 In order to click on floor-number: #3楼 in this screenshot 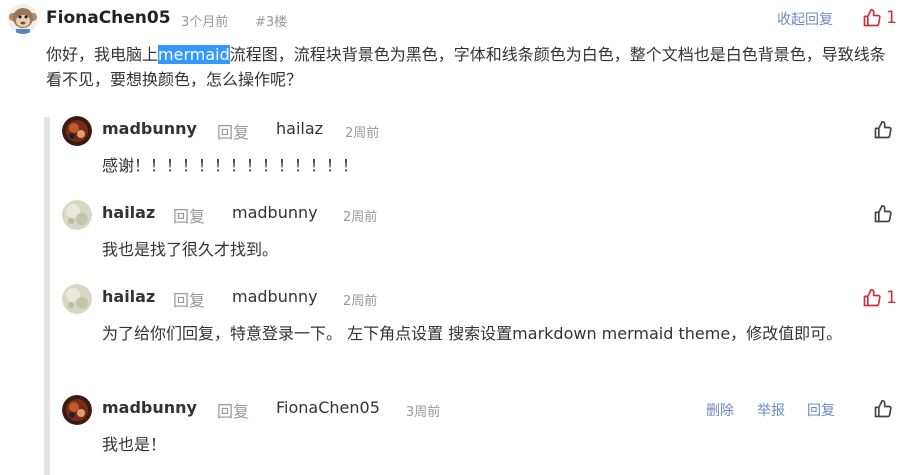, I will do `click(271, 22)`.